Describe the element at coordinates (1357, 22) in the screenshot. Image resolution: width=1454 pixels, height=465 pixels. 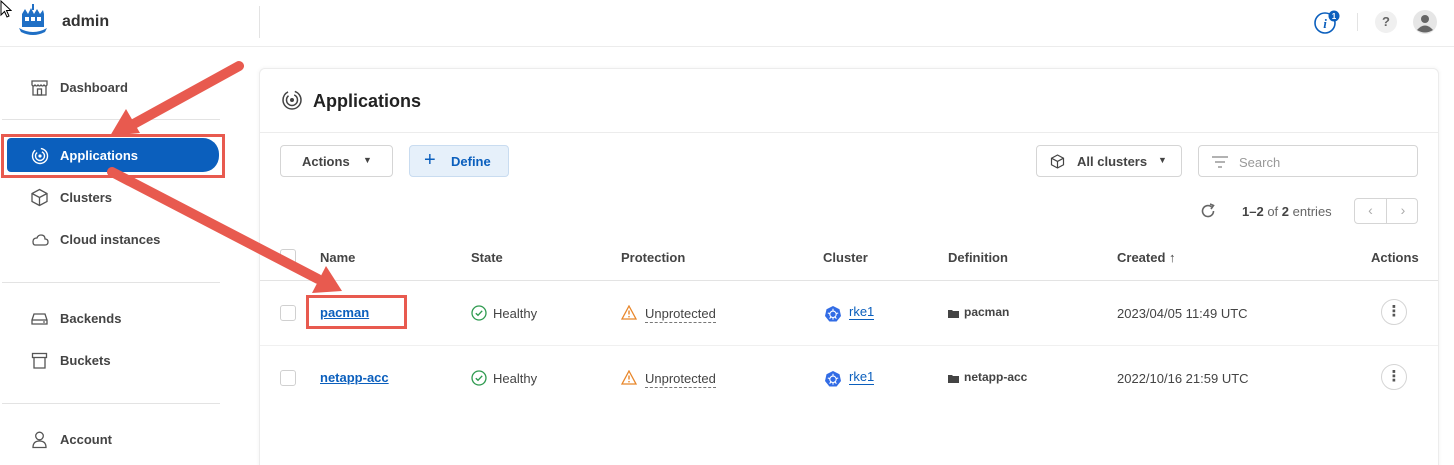
I see `header-divider-right` at that location.